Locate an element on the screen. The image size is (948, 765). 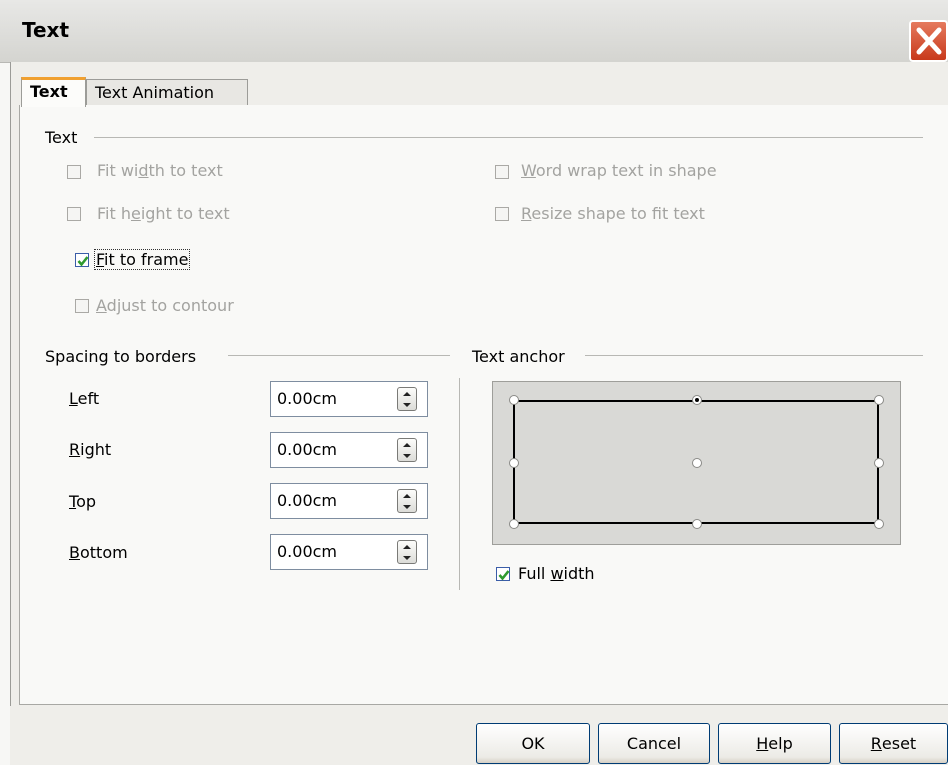
anchor-middle-left is located at coordinates (514, 463).